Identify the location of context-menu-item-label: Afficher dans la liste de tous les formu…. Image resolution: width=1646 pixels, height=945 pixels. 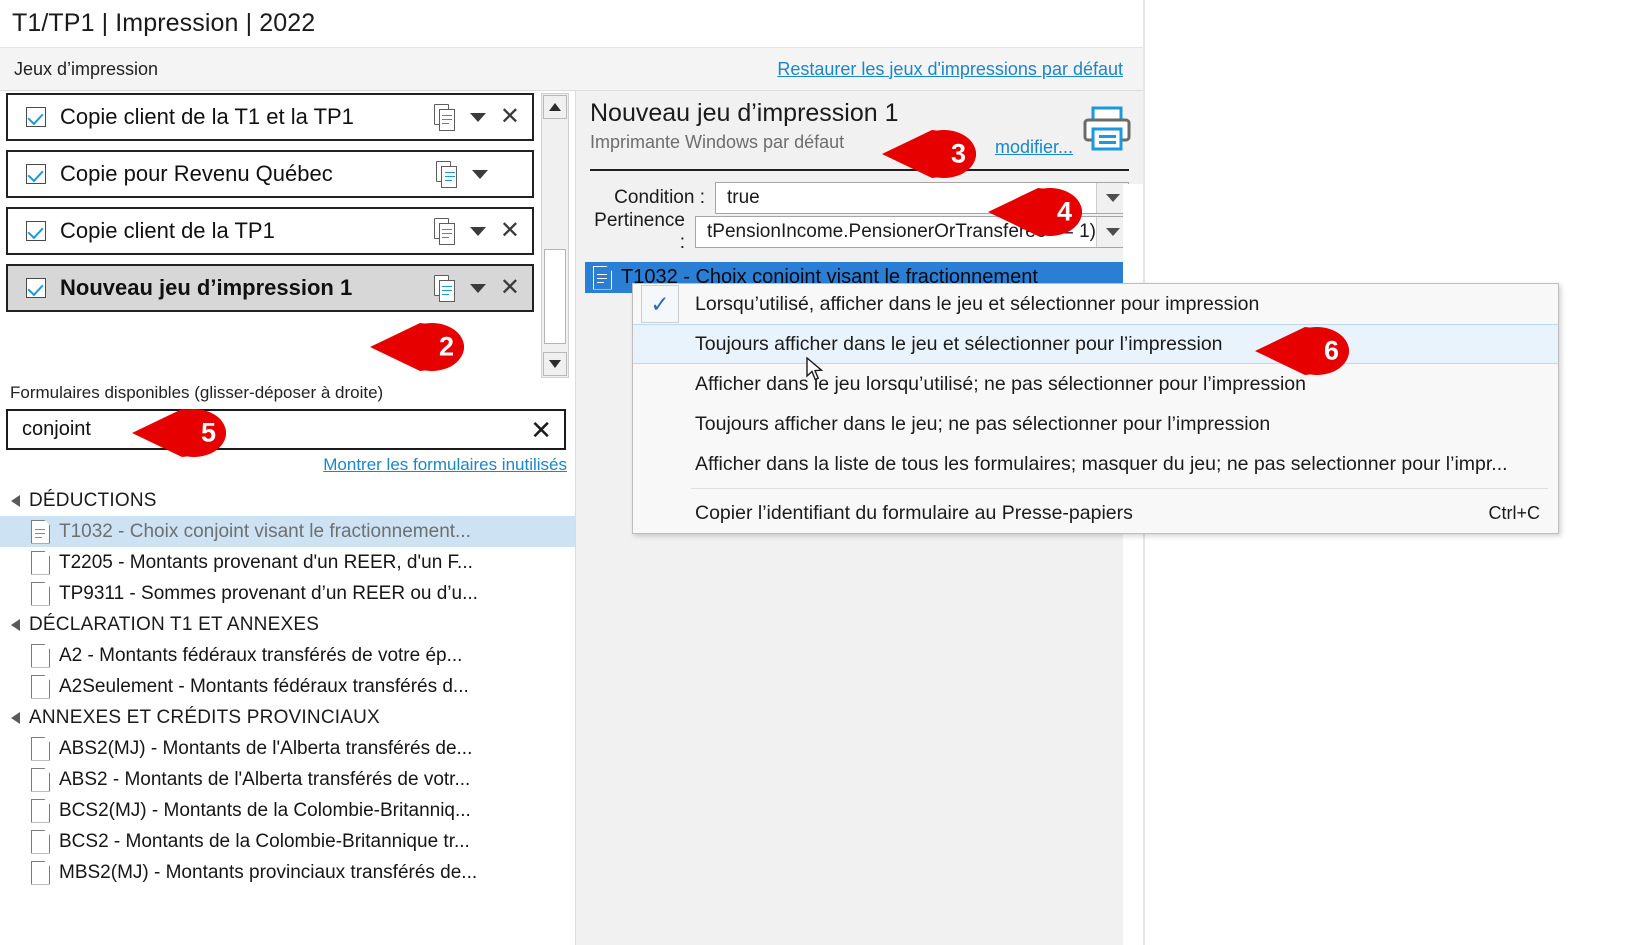
(1101, 463).